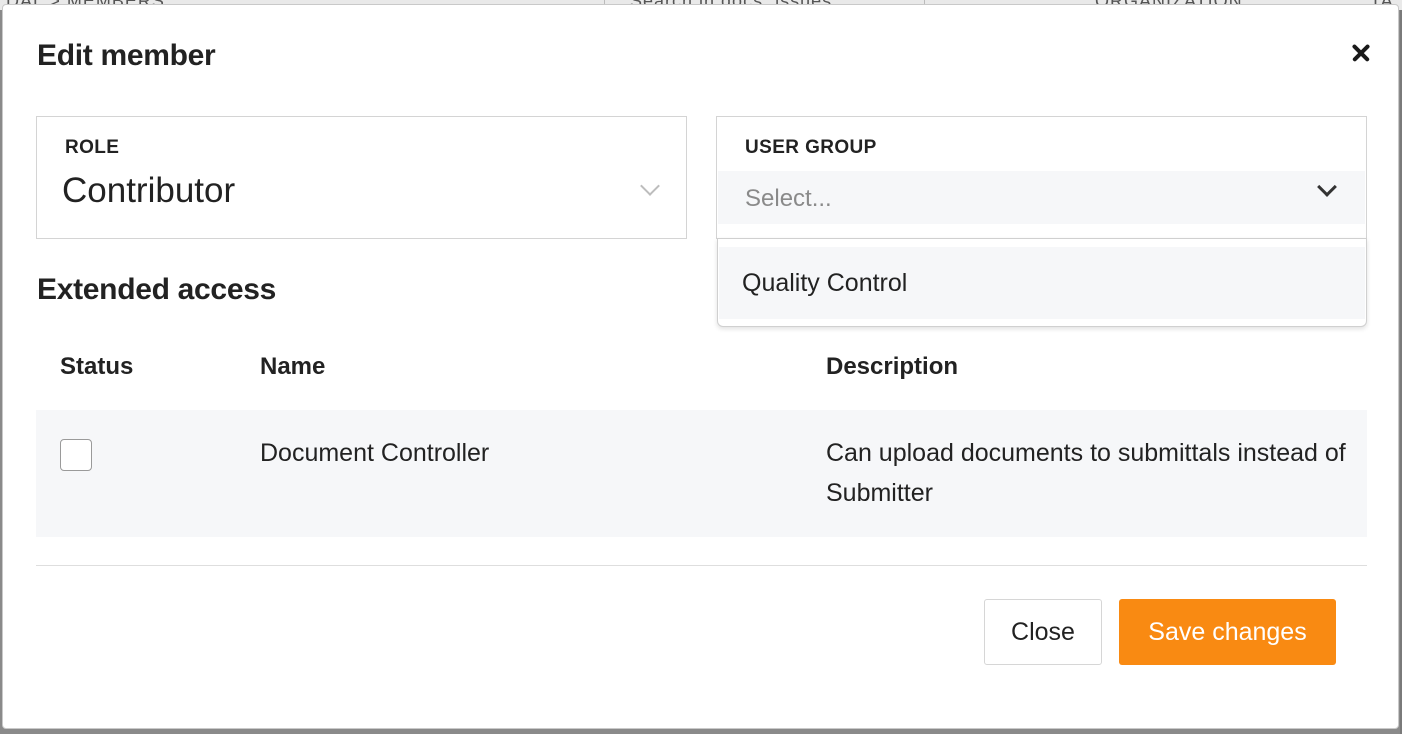 The image size is (1402, 734). Describe the element at coordinates (126, 55) in the screenshot. I see `modal-title: Edit member` at that location.